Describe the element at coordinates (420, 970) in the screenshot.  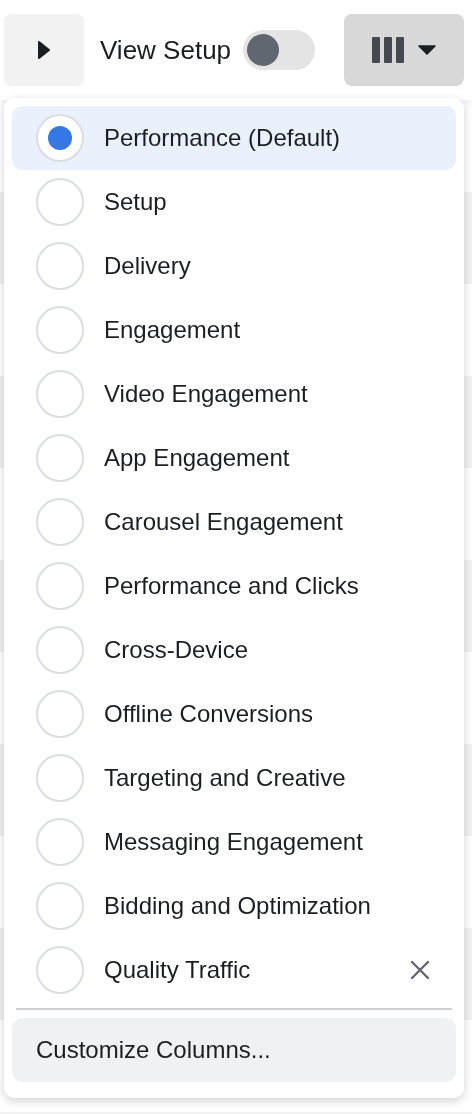
I see `close-icon` at that location.